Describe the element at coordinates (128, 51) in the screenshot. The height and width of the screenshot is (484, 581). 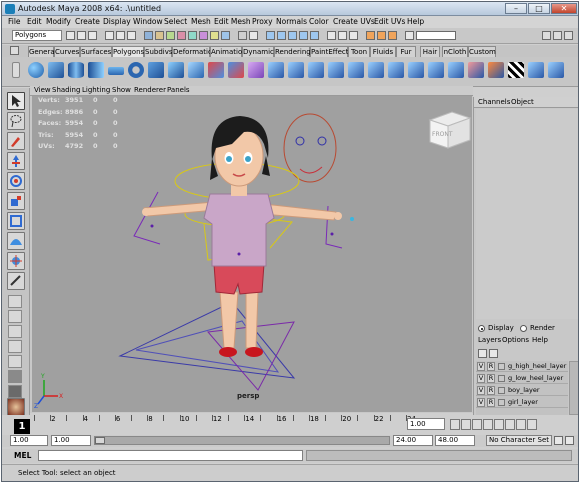
I see `shelf-tab-polygons: Polygons` at that location.